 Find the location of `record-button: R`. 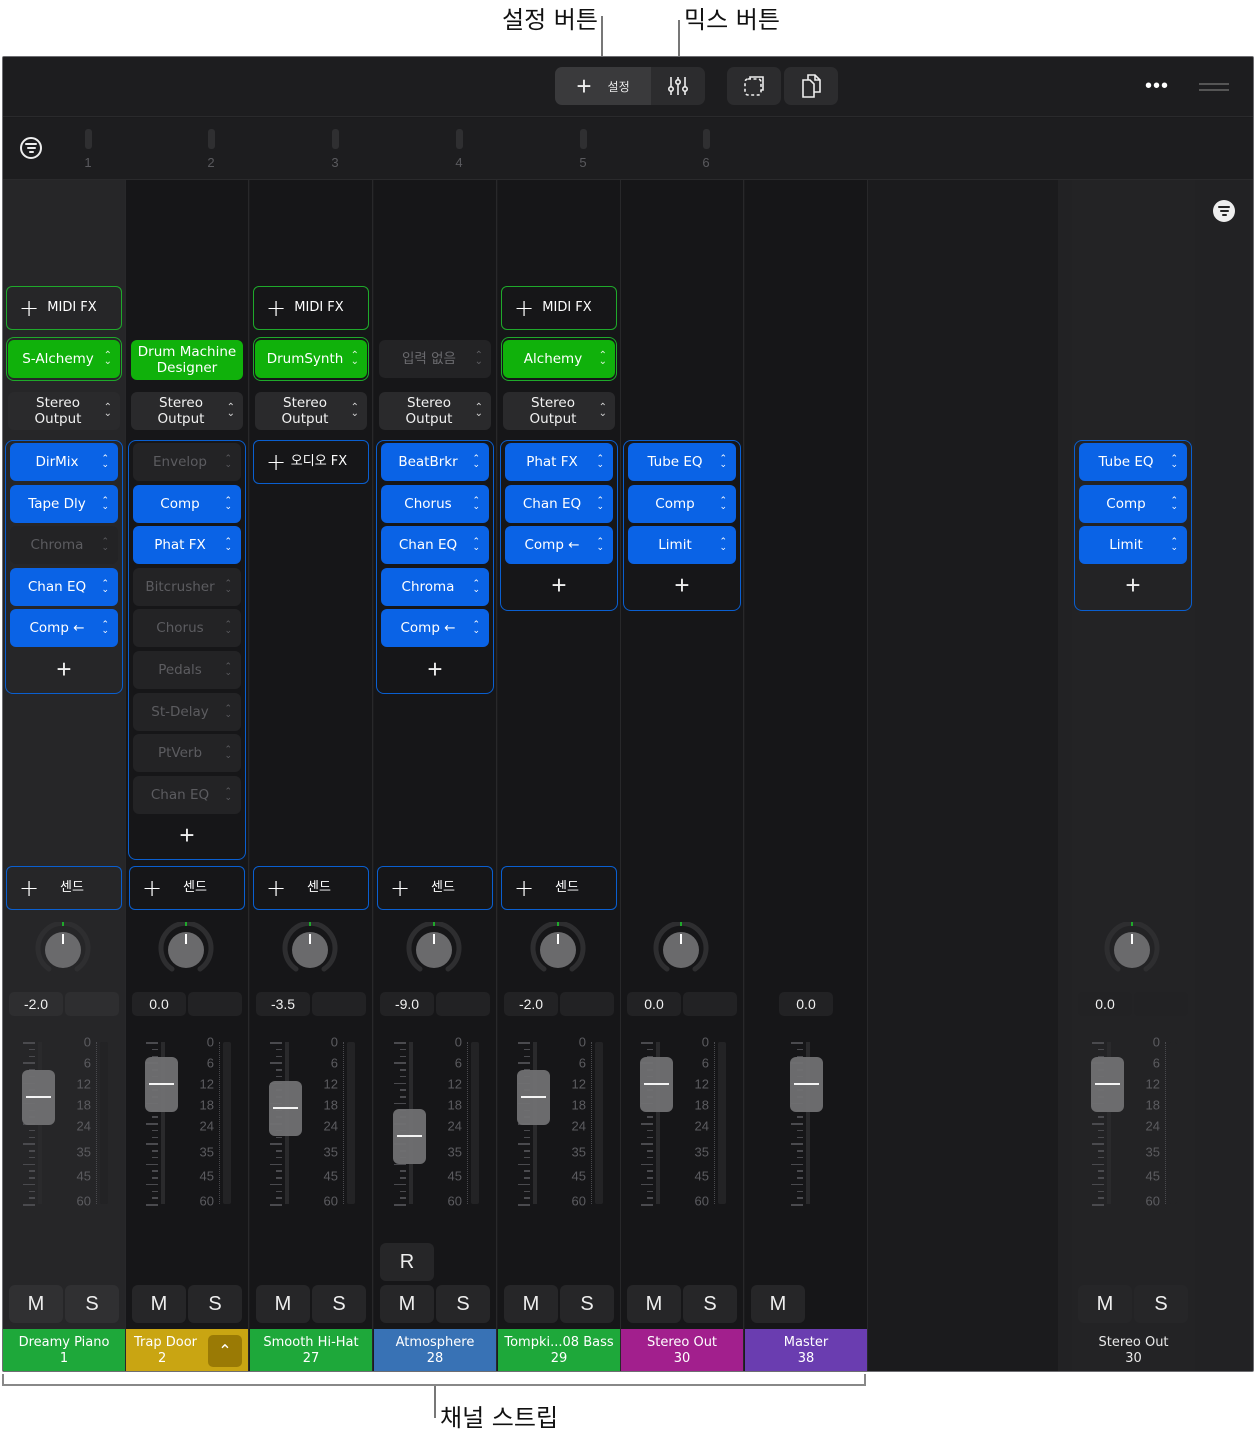

record-button: R is located at coordinates (407, 1262).